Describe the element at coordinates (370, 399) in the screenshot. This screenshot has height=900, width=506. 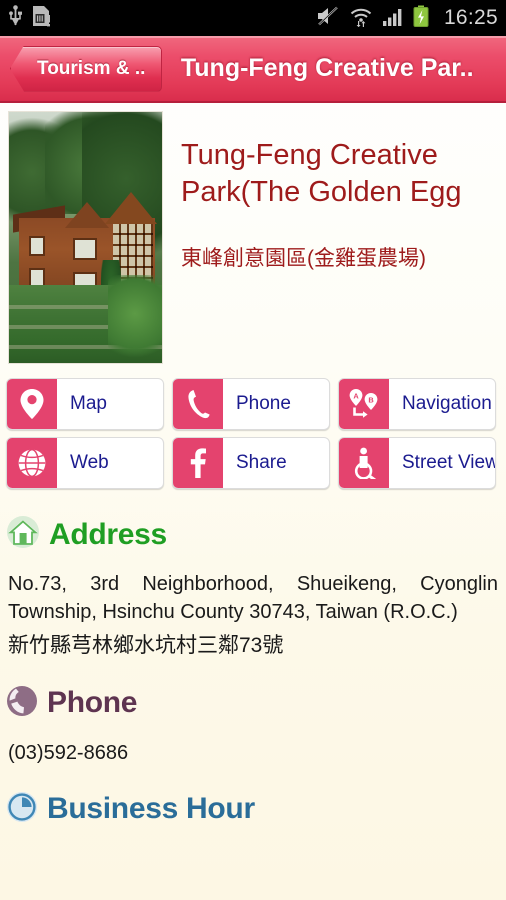
I see `svg-text: B` at that location.